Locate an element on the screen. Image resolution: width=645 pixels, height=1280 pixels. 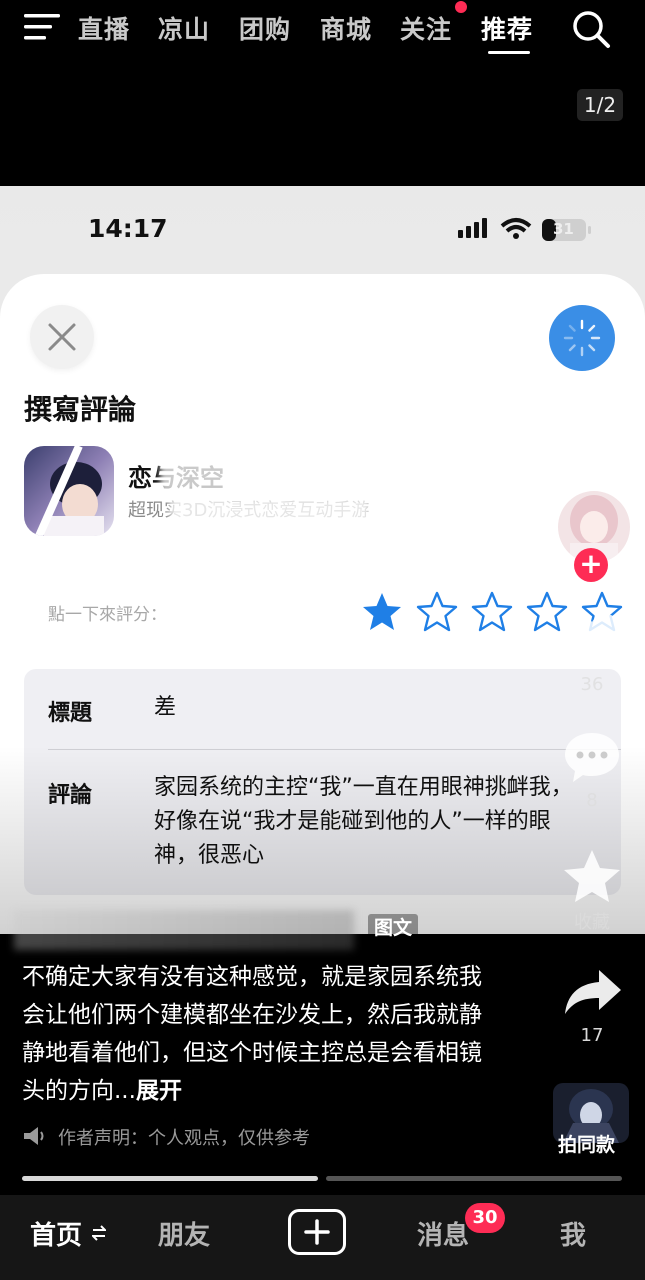
like-heart-icon is located at coordinates (592, 639).